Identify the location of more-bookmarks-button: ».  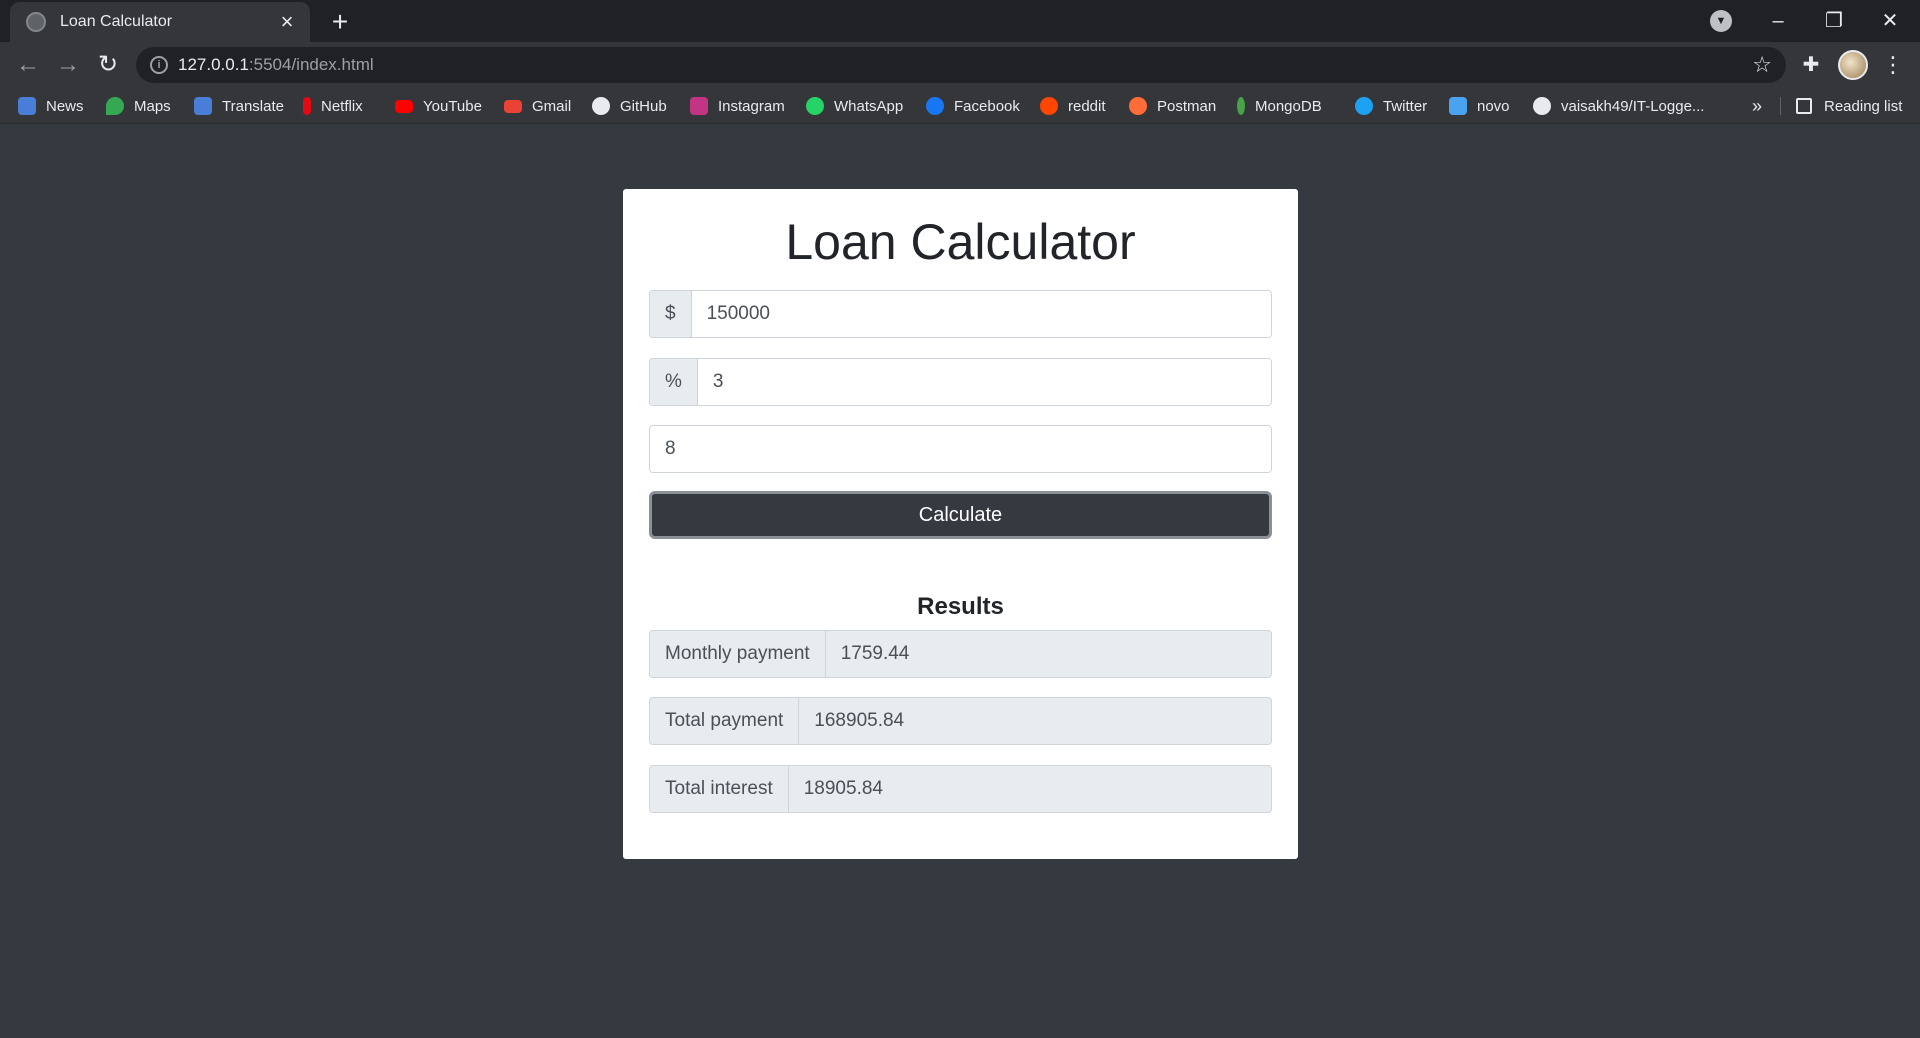
(1757, 106).